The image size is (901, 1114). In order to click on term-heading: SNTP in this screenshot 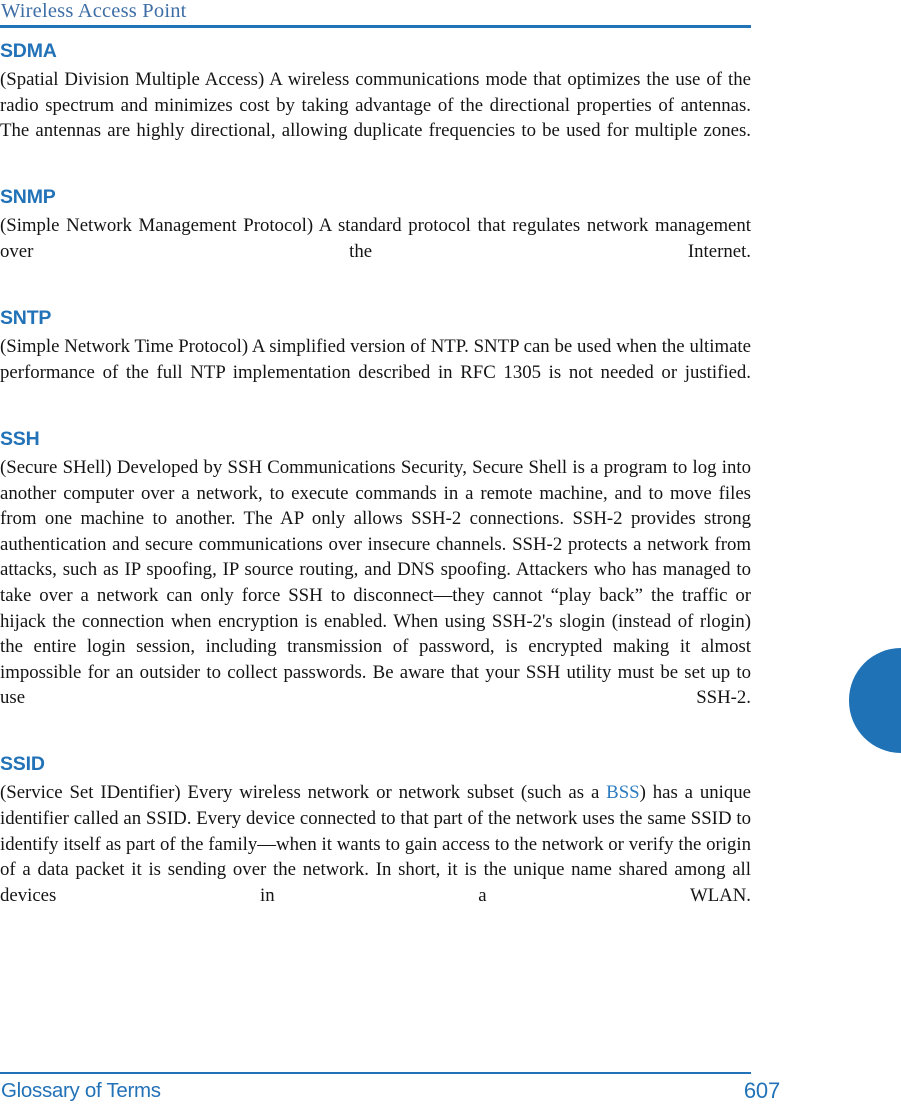, I will do `click(26, 318)`.